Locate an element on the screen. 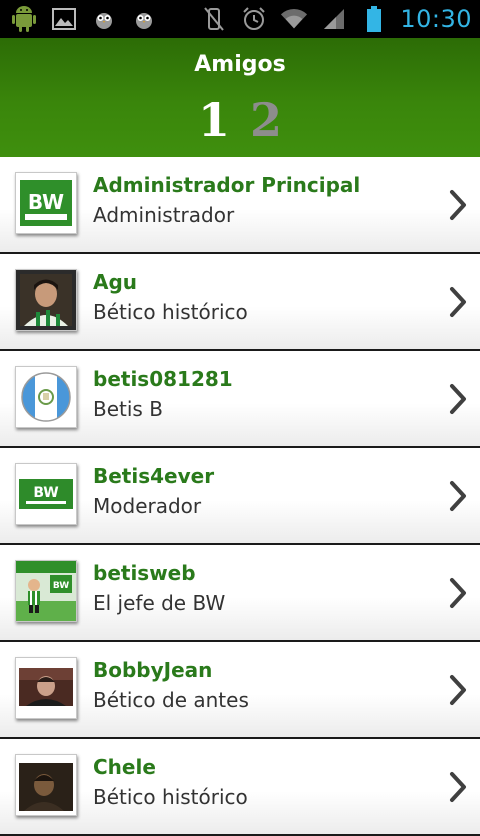 The image size is (480, 836). vibrate-off-icon is located at coordinates (214, 19).